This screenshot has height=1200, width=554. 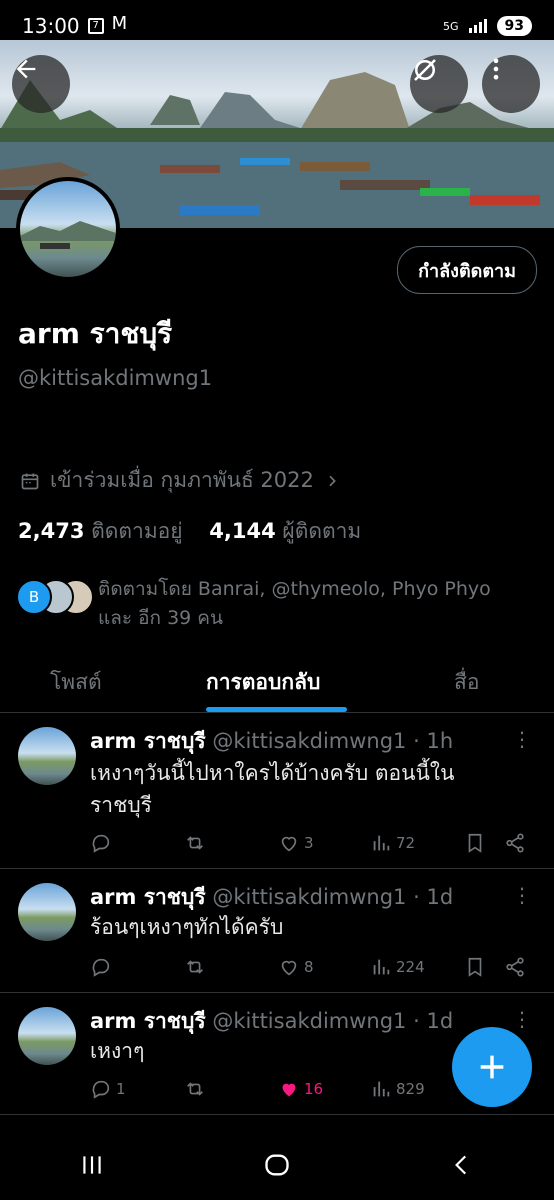 I want to click on joined-text: เข้าร่วมเมื่อ กุมภาพันธ์ 2022, so click(x=182, y=480).